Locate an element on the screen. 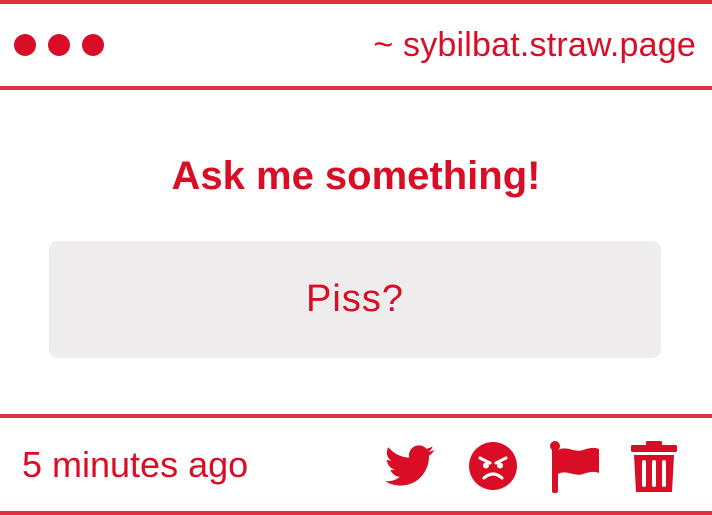 The height and width of the screenshot is (515, 712). twitter-bird-icon is located at coordinates (410, 465).